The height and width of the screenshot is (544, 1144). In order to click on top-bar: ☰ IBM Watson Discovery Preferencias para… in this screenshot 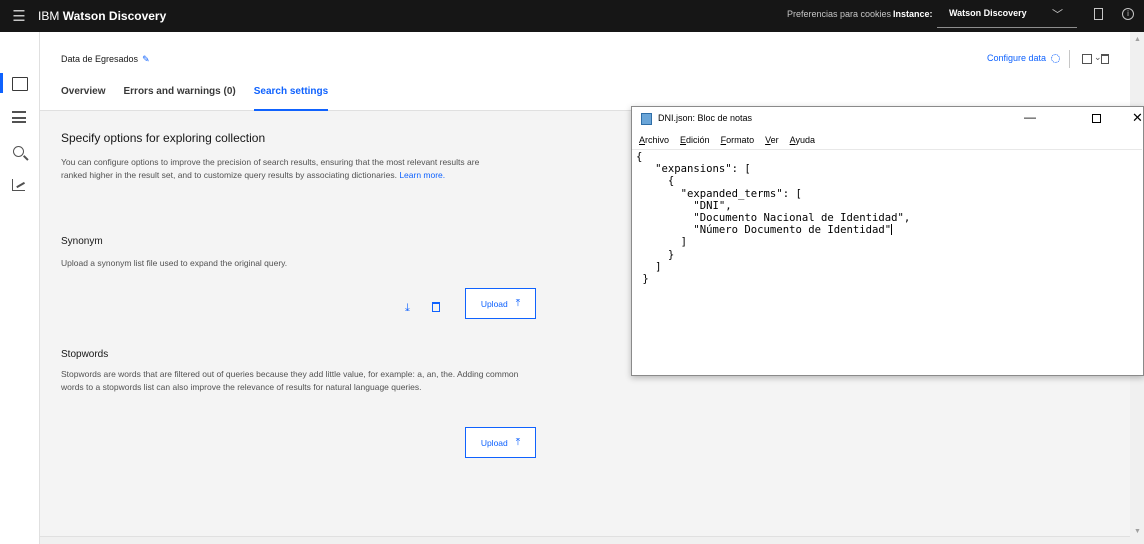, I will do `click(572, 16)`.